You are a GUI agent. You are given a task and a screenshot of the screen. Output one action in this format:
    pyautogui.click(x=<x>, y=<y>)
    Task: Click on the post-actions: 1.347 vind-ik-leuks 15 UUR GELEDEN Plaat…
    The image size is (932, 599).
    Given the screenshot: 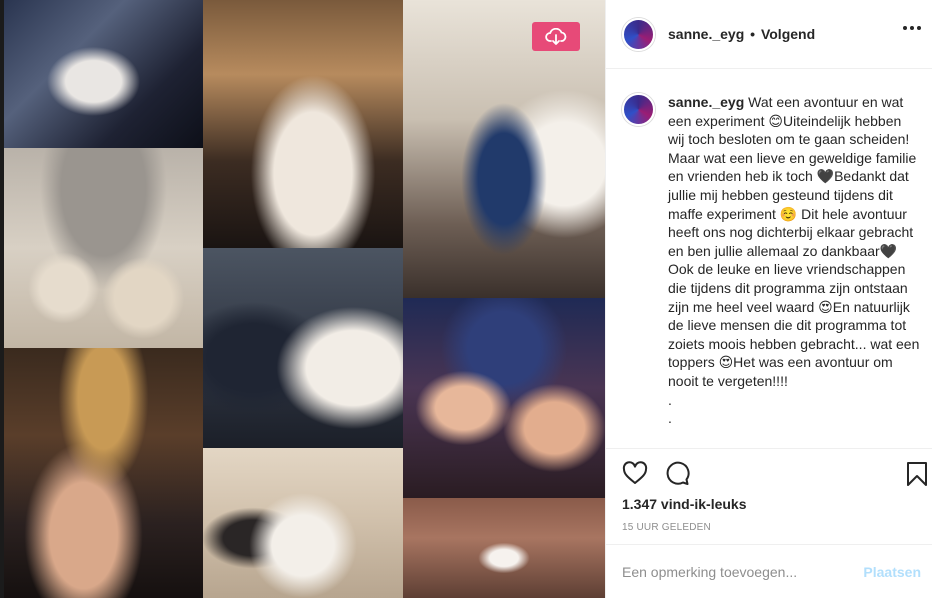 What is the action you would take?
    pyautogui.click(x=769, y=523)
    